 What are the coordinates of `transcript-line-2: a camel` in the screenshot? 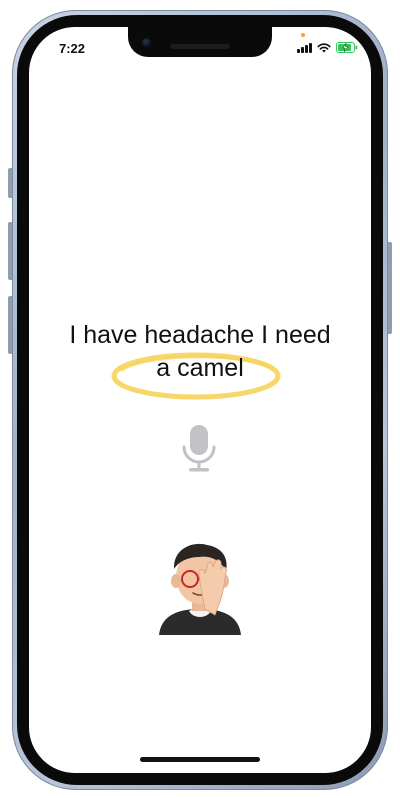 It's located at (200, 368).